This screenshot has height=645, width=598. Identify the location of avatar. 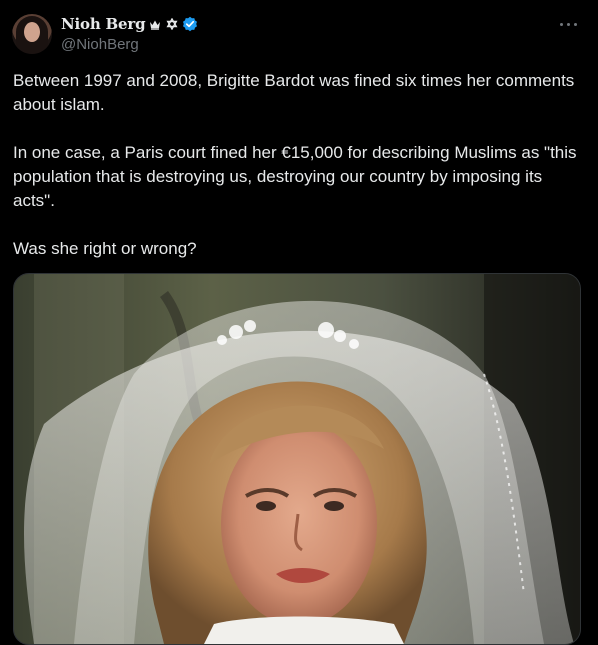
(32, 34).